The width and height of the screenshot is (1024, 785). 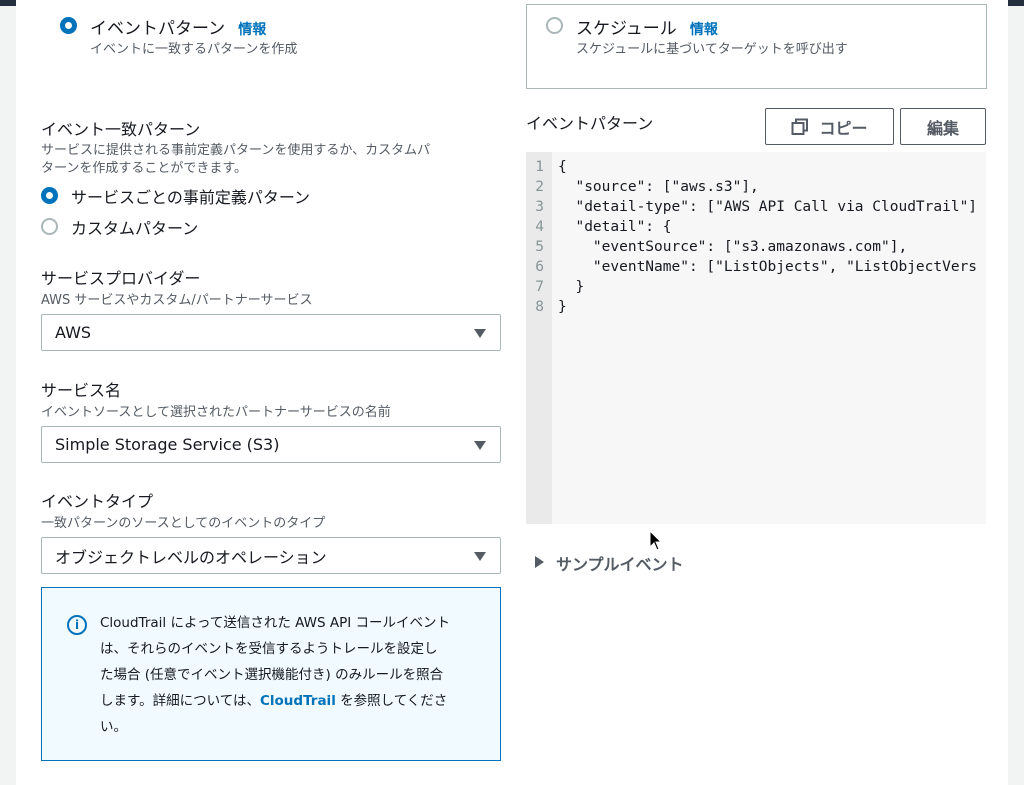 I want to click on edit-button: 編集, so click(x=943, y=126).